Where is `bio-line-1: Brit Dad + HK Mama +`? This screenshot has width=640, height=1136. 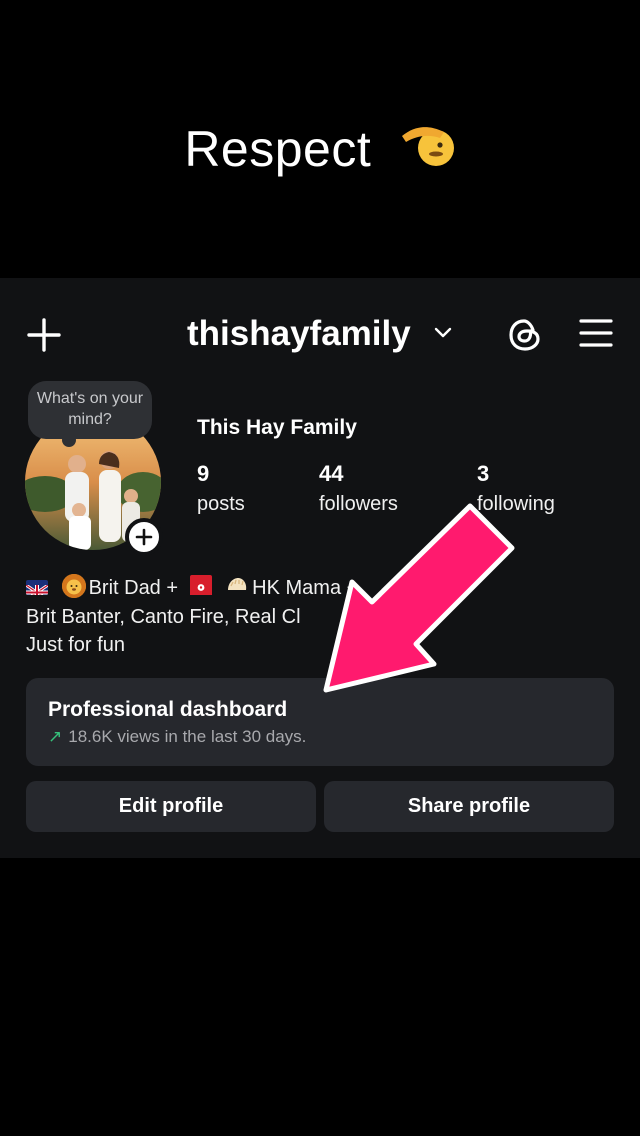
bio-line-1: Brit Dad + HK Mama + is located at coordinates (192, 588).